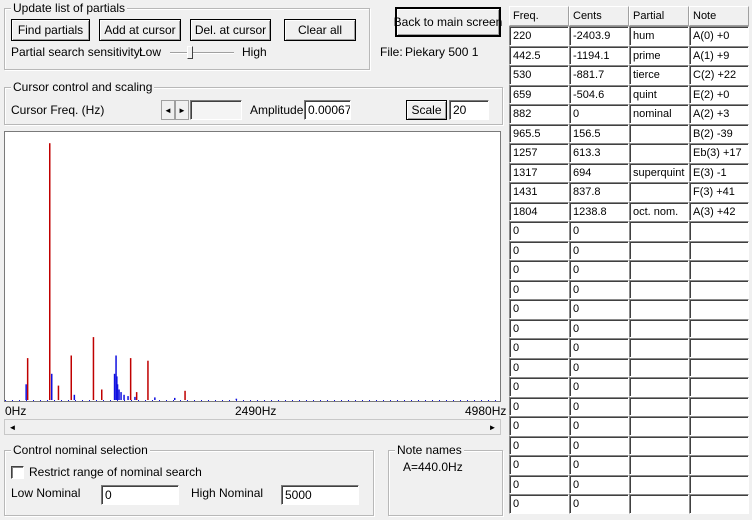 This screenshot has width=752, height=520. I want to click on del-at-cursor-button: Del. at cursor, so click(230, 30).